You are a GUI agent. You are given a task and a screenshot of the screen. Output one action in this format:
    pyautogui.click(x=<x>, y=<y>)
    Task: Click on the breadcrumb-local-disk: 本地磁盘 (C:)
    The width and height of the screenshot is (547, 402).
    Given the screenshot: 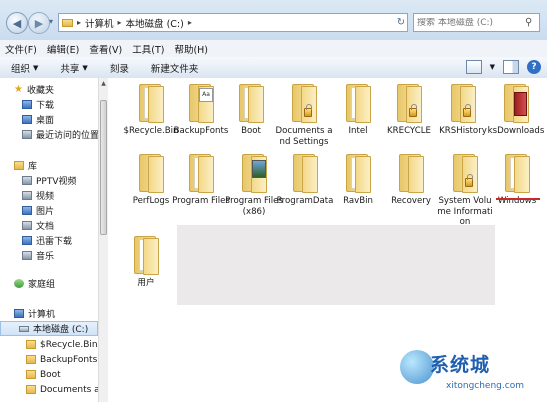 What is the action you would take?
    pyautogui.click(x=155, y=23)
    